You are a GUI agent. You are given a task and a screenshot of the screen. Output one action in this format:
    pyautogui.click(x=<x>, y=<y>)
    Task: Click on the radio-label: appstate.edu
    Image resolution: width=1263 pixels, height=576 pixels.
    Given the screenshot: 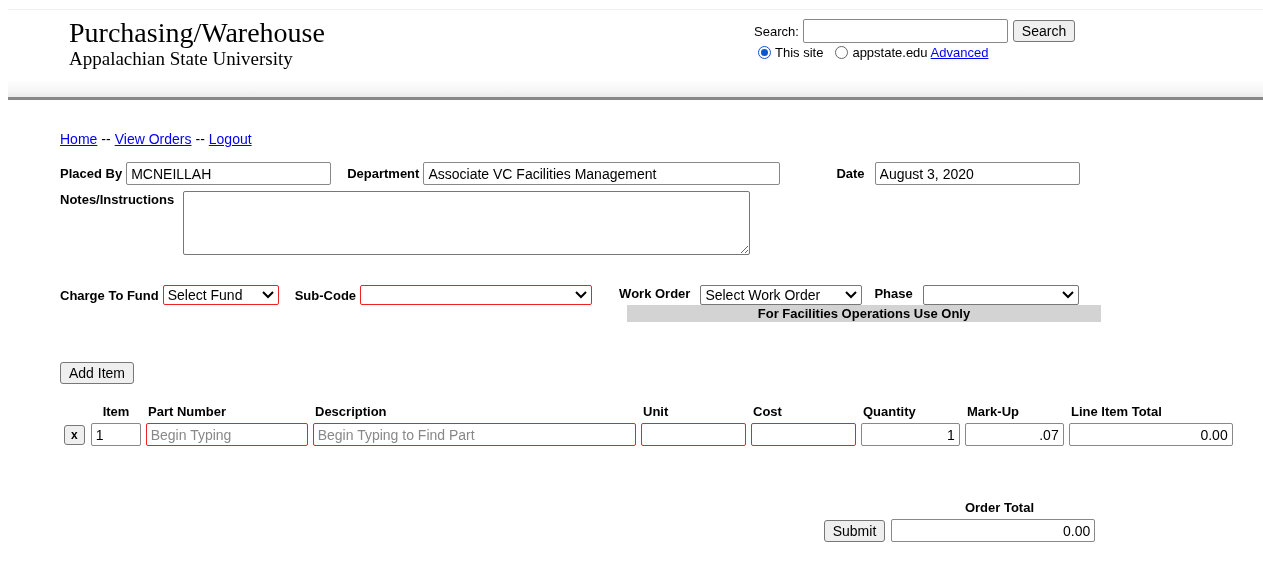 What is the action you would take?
    pyautogui.click(x=890, y=52)
    